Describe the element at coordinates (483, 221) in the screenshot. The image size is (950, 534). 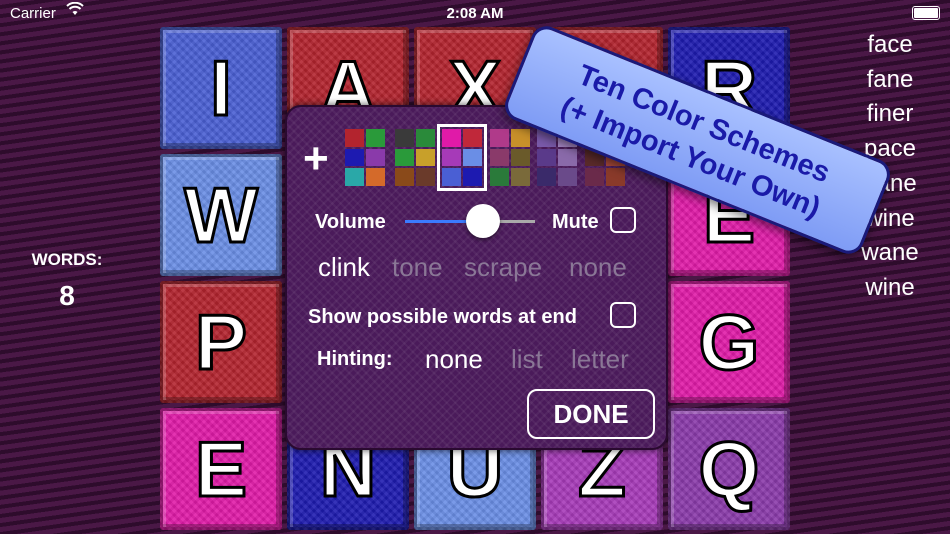
I see `volume-slider-thumb` at that location.